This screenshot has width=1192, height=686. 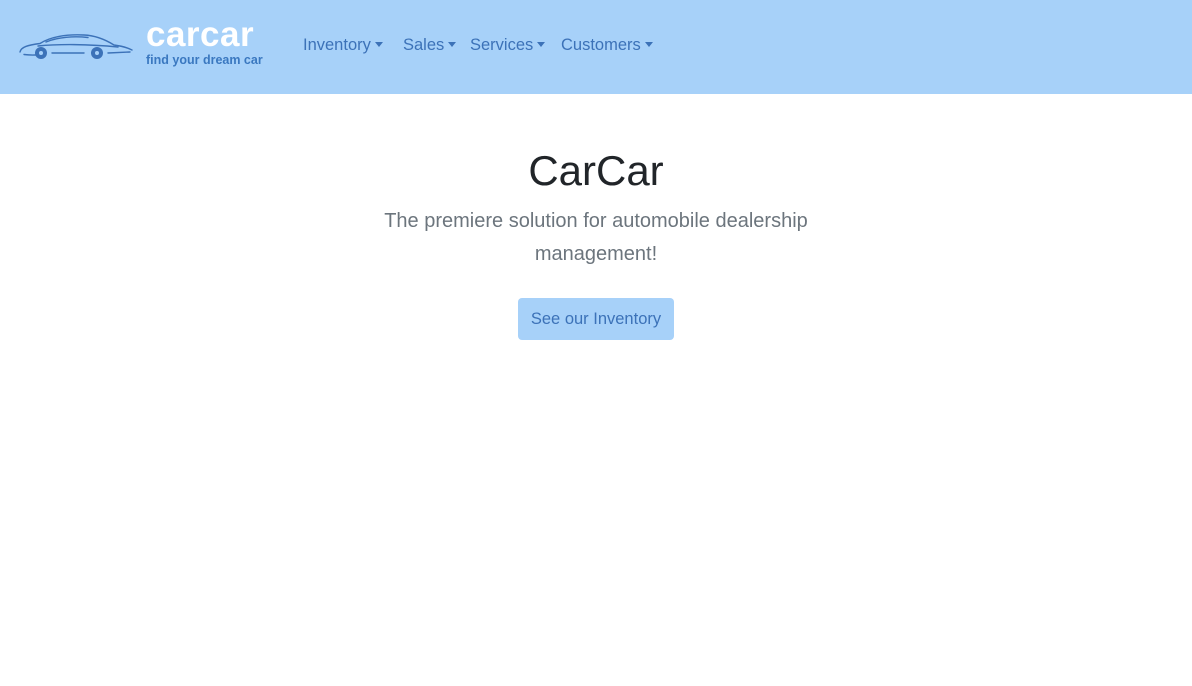 What do you see at coordinates (502, 45) in the screenshot?
I see `nav-label-services: Services` at bounding box center [502, 45].